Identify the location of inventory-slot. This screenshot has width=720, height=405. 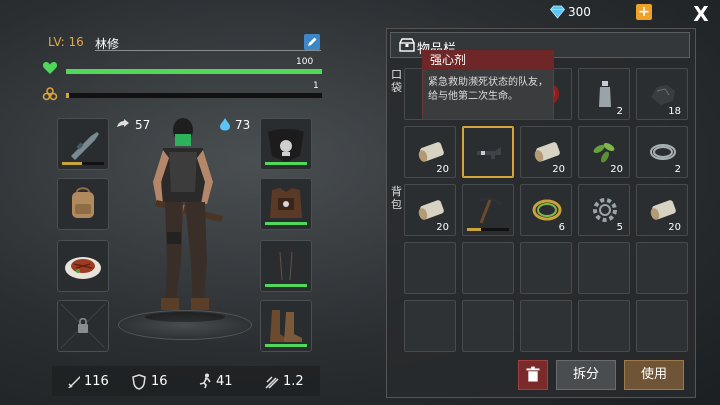
(488, 210).